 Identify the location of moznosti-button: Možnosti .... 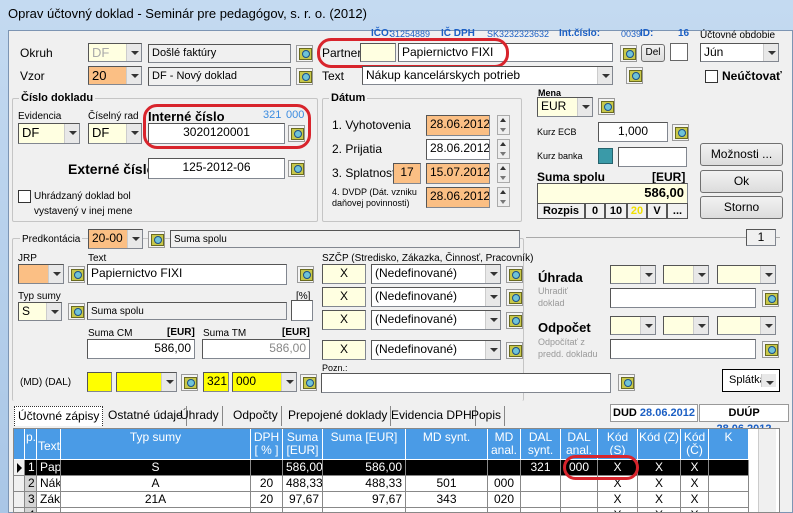
(741, 154).